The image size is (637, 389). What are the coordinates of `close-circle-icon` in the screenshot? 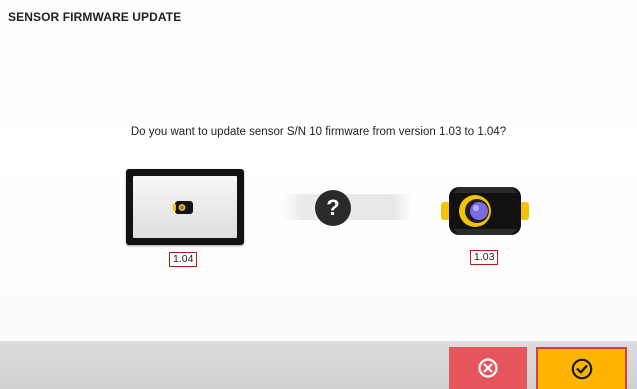 It's located at (488, 368).